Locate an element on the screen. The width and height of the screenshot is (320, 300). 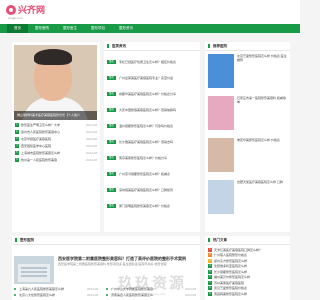
list-item: 整形 大庆中国整容美容医院怎么样？值得信赖吗 is located at coordinates (152, 110).